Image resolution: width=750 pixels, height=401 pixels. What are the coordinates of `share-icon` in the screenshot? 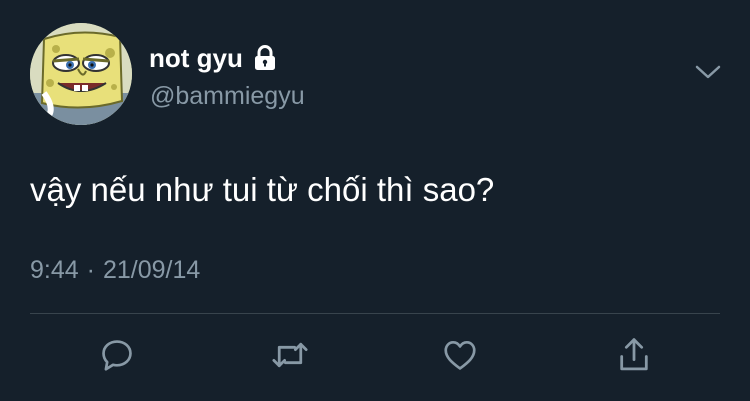 It's located at (634, 354).